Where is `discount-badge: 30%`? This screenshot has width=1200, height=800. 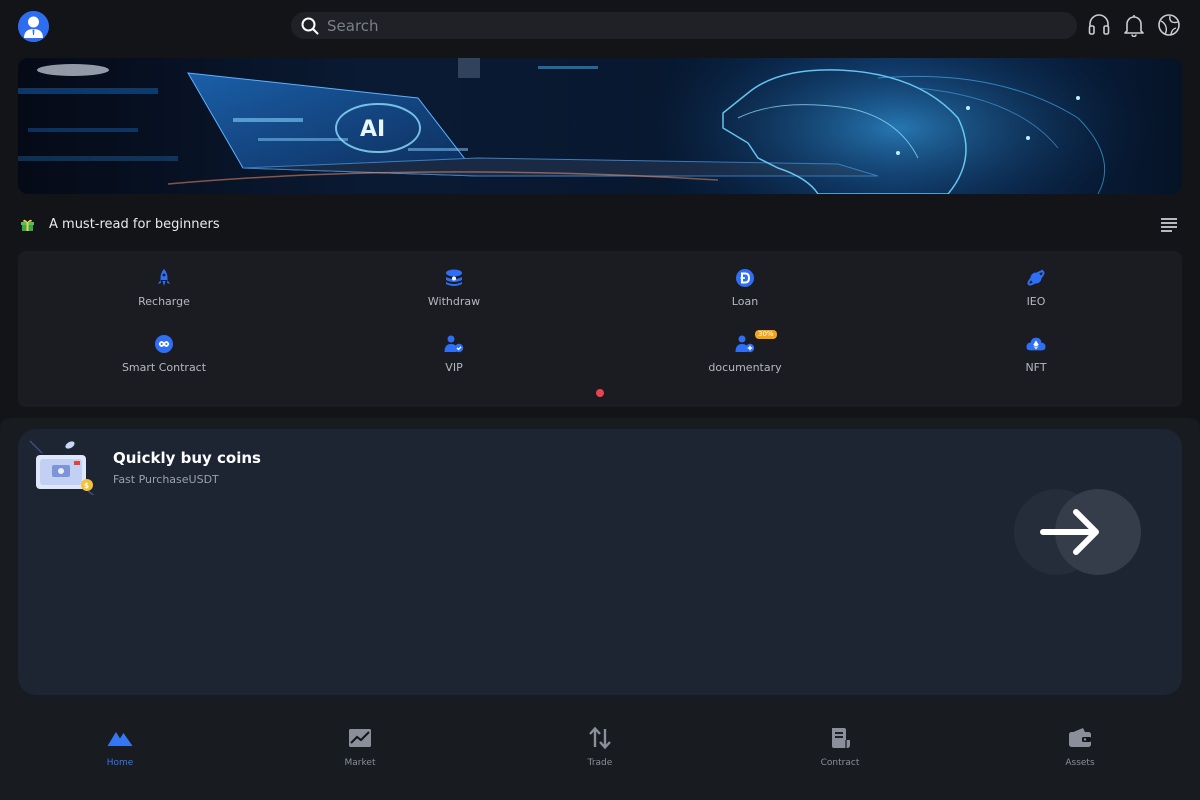 discount-badge: 30% is located at coordinates (766, 334).